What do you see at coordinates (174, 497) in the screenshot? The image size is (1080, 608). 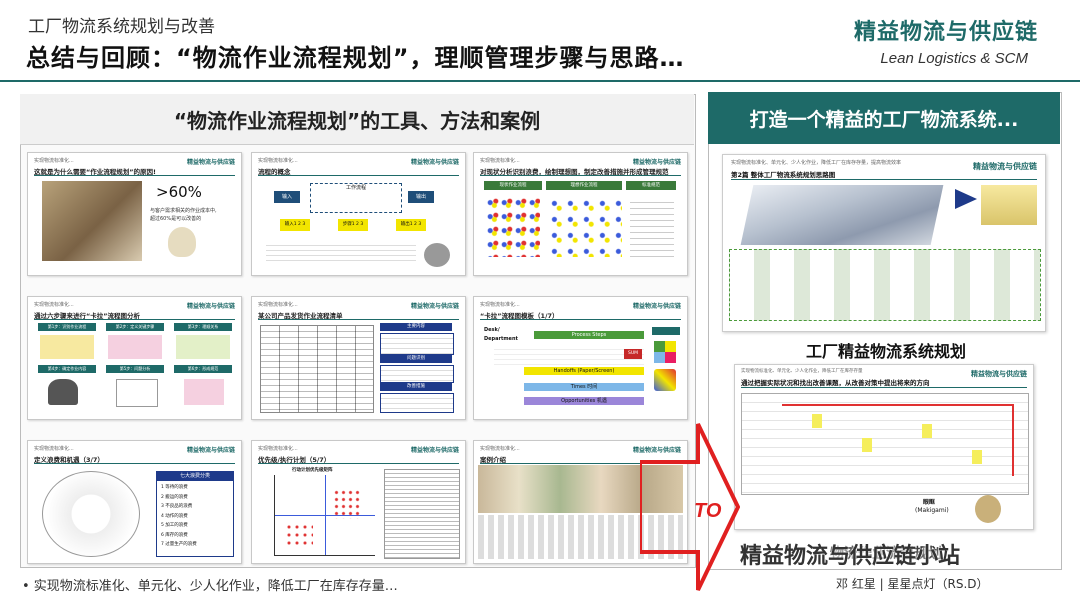 I see `list-item: 2 搬运的浪费` at bounding box center [174, 497].